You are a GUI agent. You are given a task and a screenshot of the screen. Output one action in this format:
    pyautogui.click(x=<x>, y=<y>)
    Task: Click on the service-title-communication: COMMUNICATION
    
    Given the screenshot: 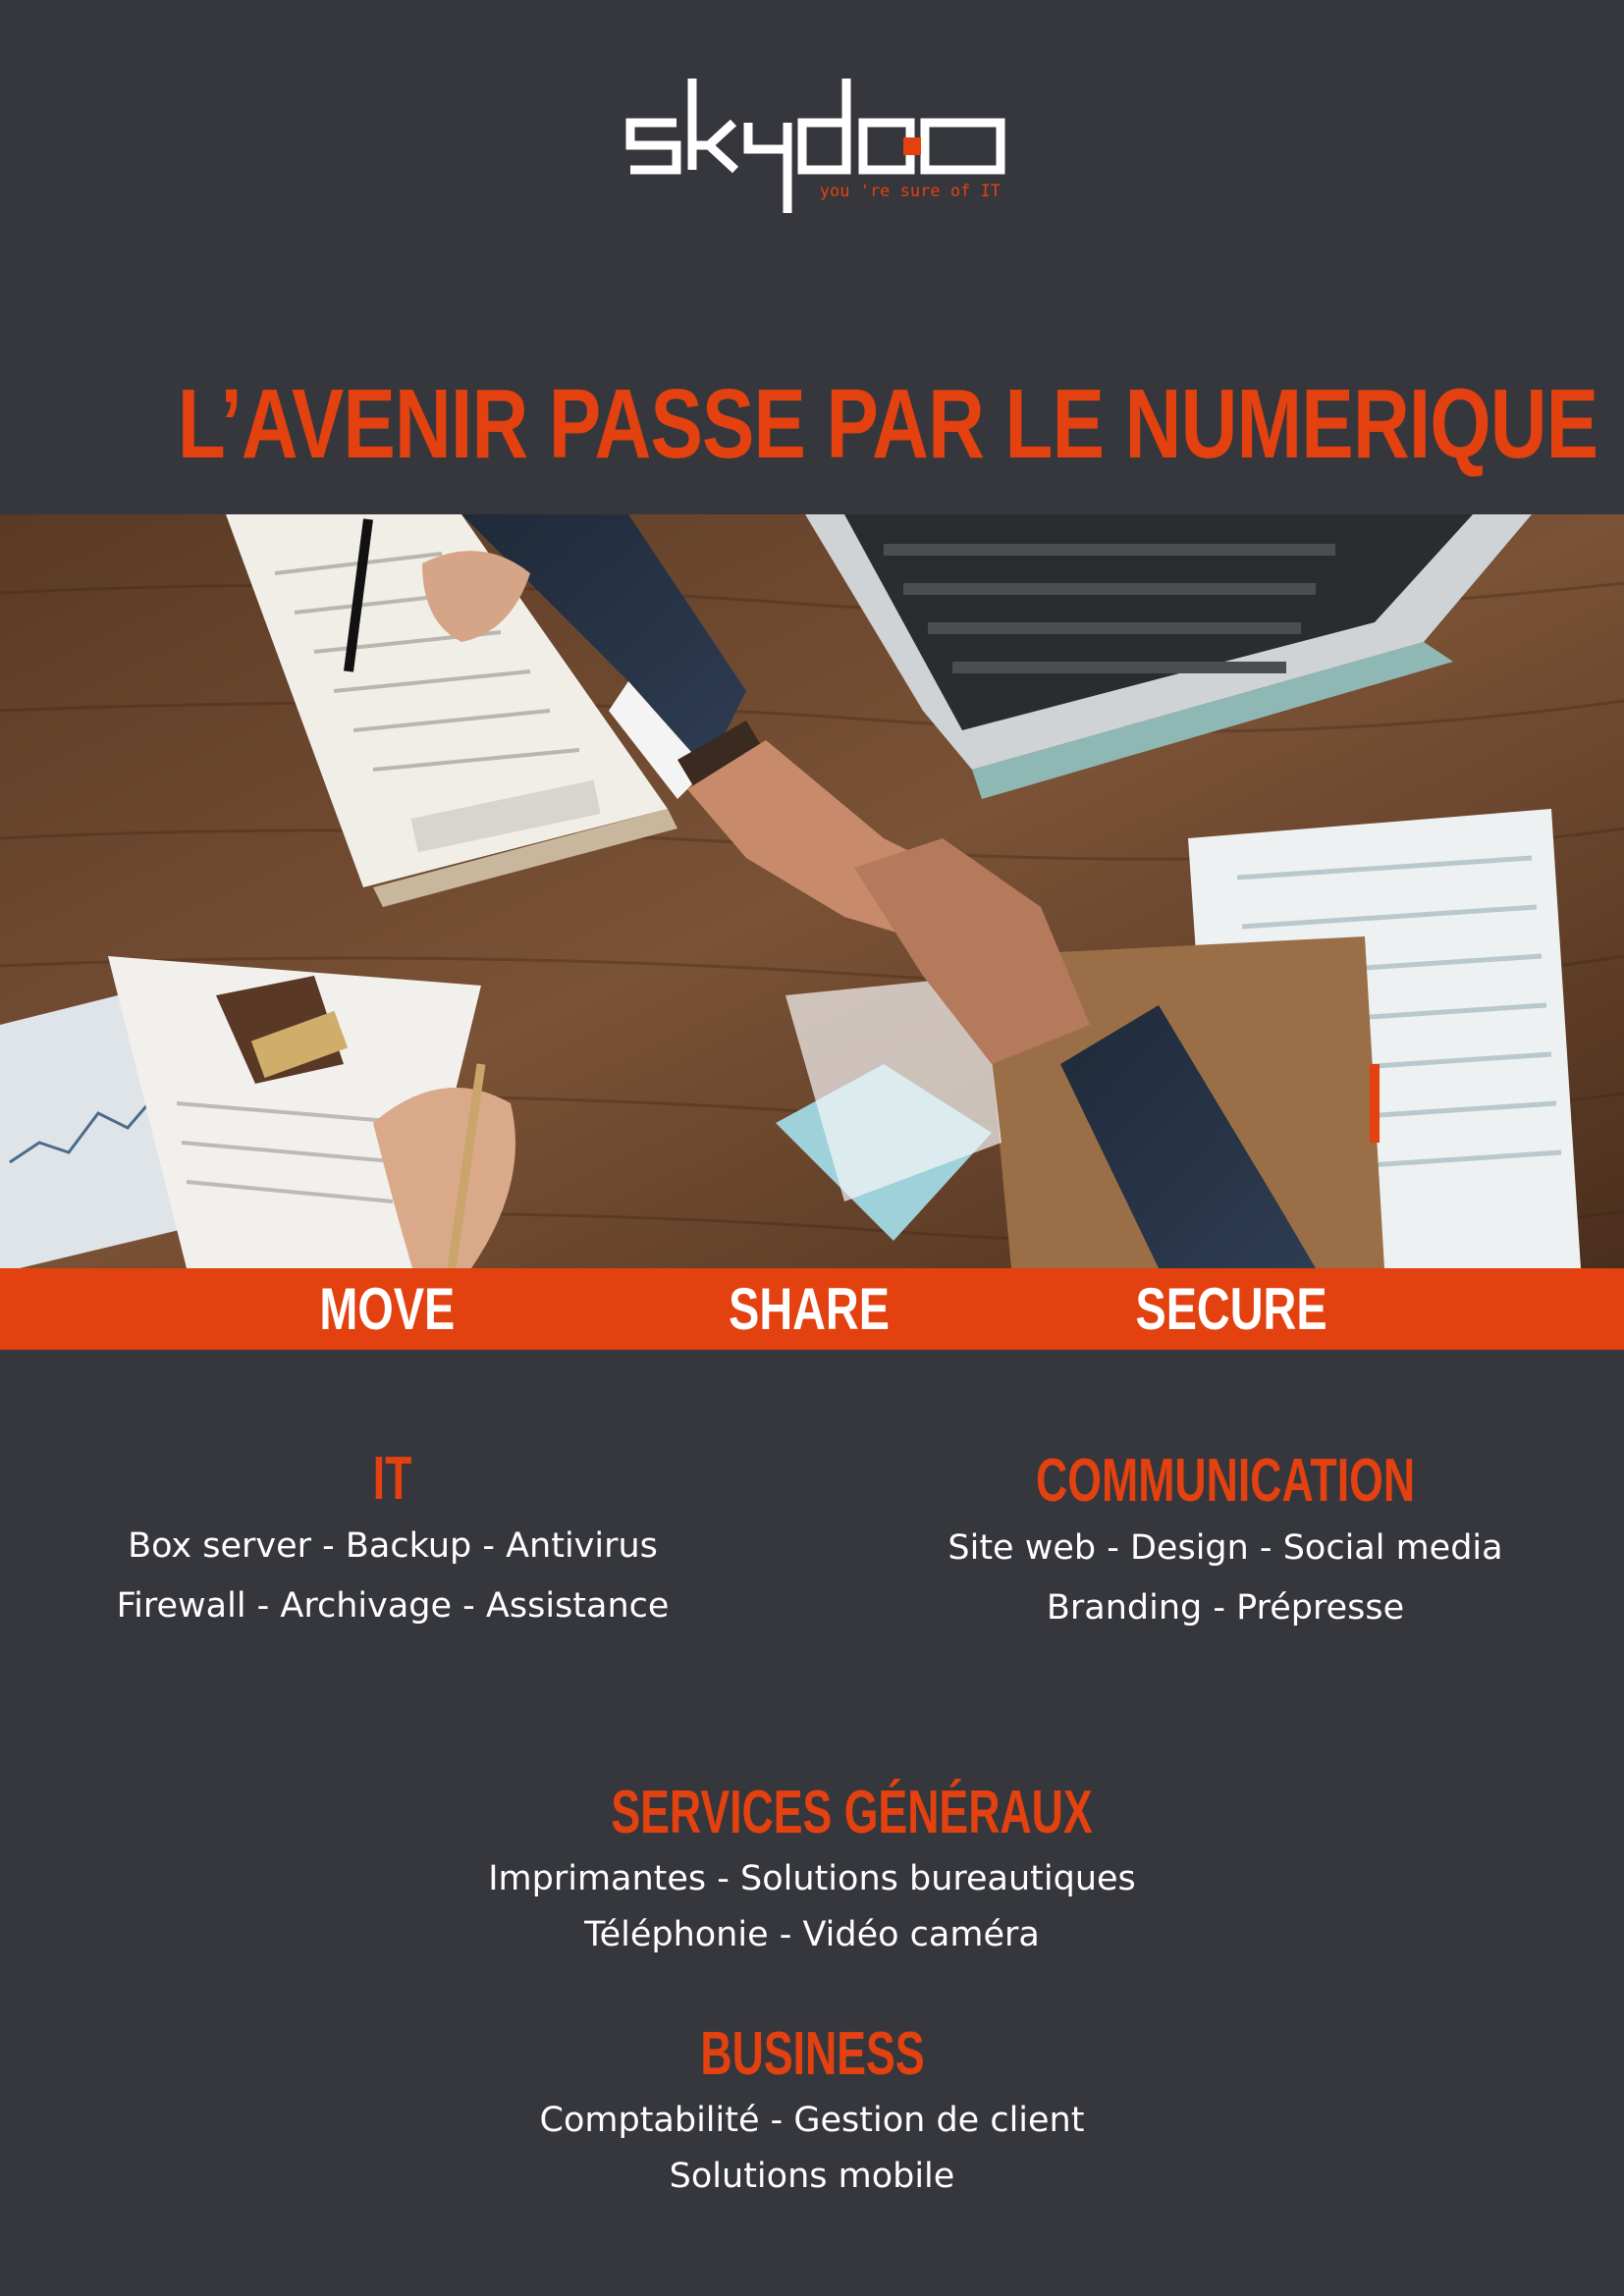 What is the action you would take?
    pyautogui.click(x=1225, y=1481)
    